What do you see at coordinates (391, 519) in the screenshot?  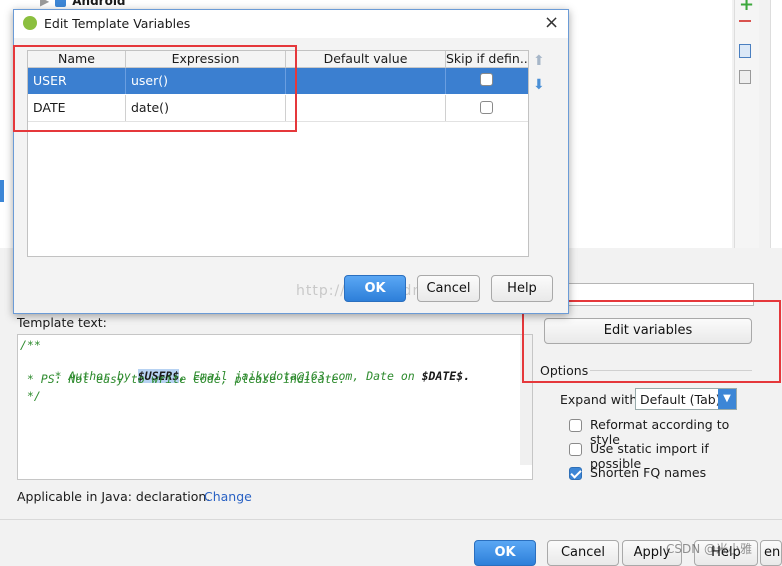 I see `footer-divider` at bounding box center [391, 519].